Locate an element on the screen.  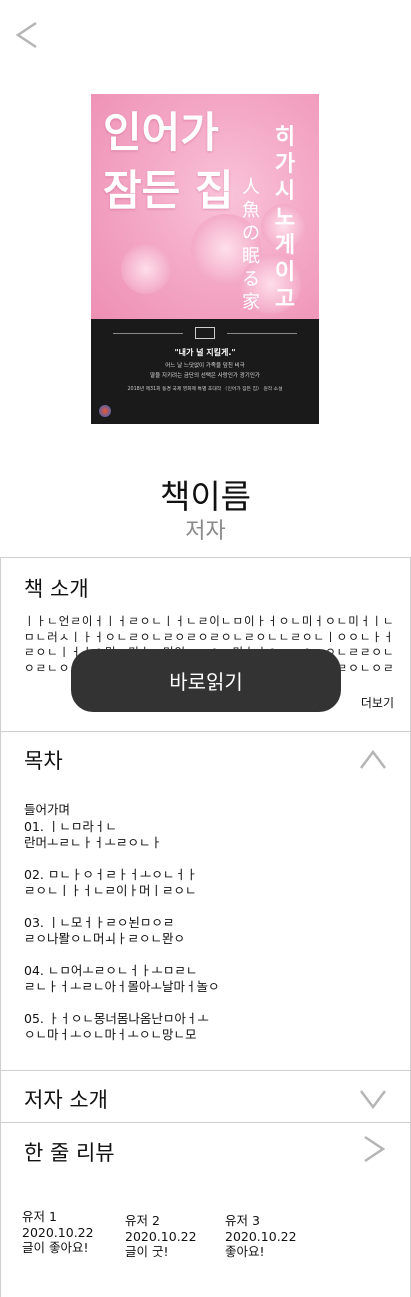
cover-title: 인어가 잠든 집 is located at coordinates (168, 161).